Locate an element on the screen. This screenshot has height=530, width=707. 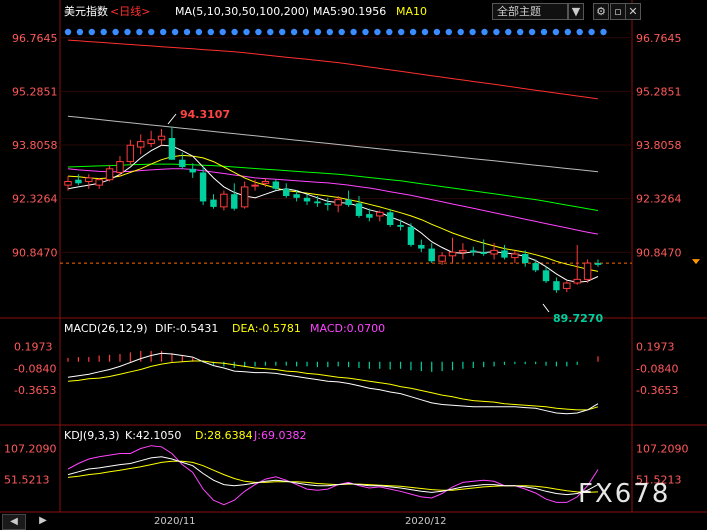
chevron-down-icon: ▼ is located at coordinates (576, 11).